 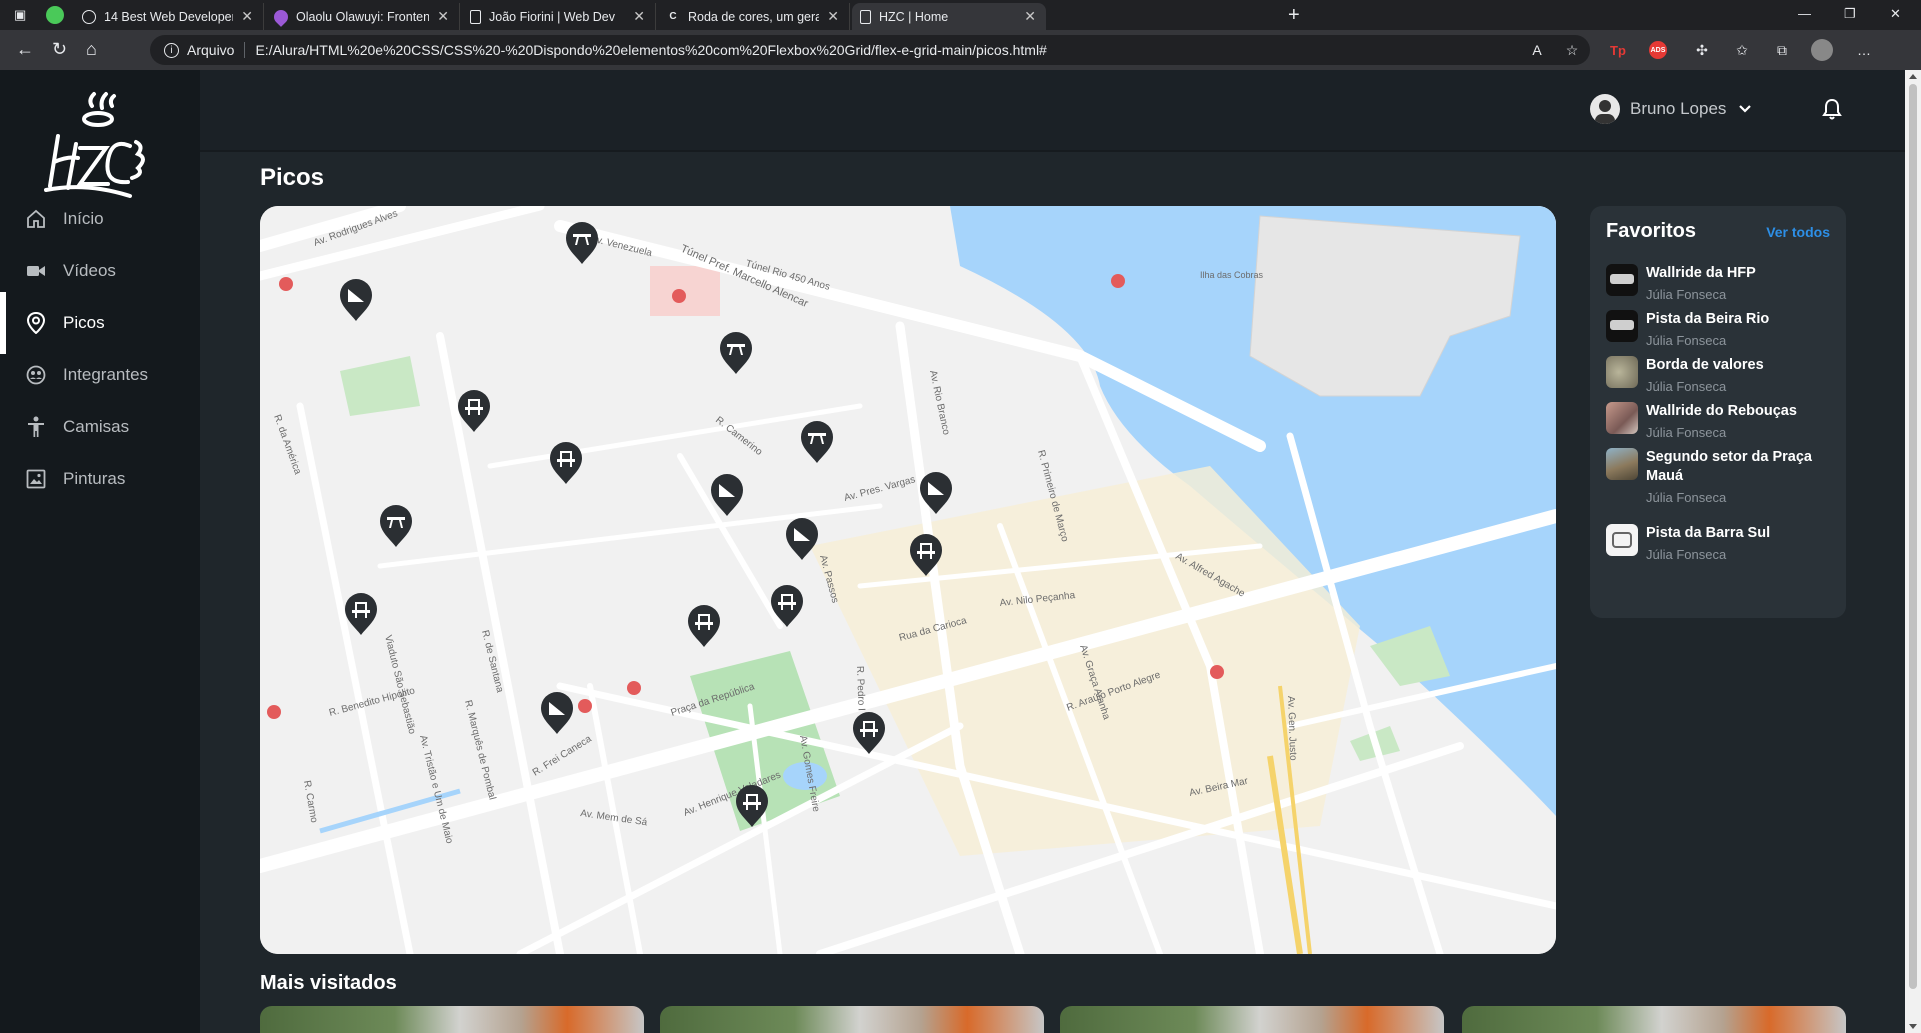 I want to click on avatar, so click(x=1605, y=109).